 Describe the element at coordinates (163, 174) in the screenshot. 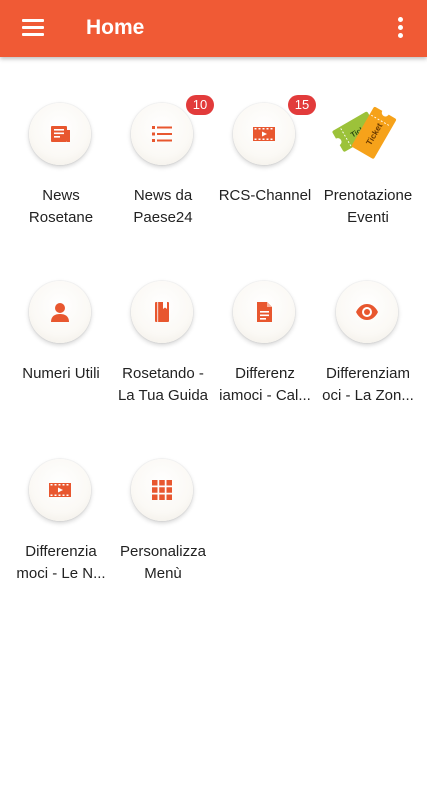

I see `tile-news-da-paese24: 10 News da Paese24` at that location.